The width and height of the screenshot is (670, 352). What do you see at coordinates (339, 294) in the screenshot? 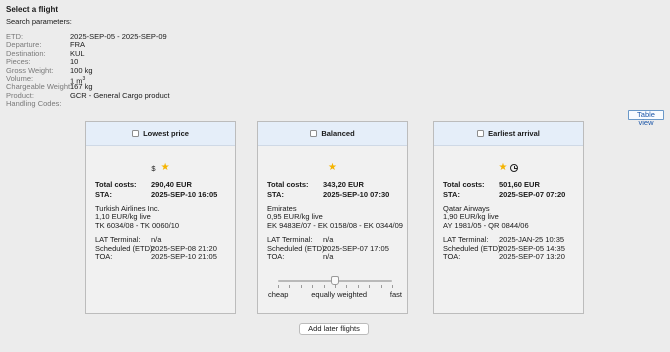
I see `slider-label-equal: equally weighted` at bounding box center [339, 294].